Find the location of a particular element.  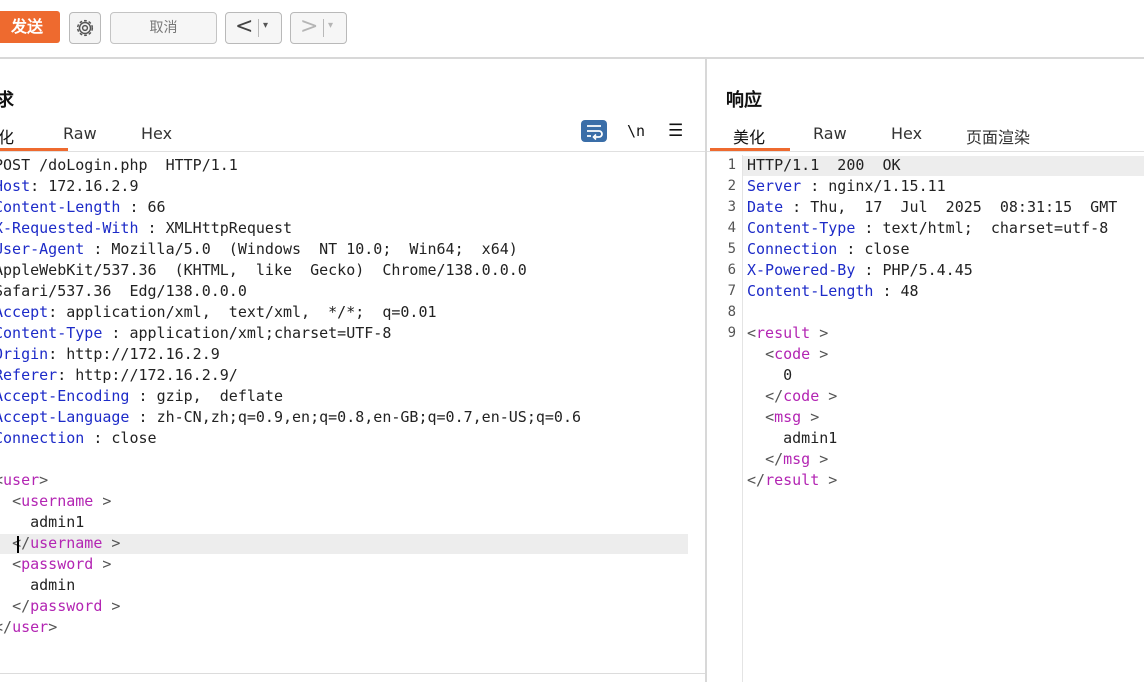

header-value: gzip, deflate is located at coordinates (219, 396).